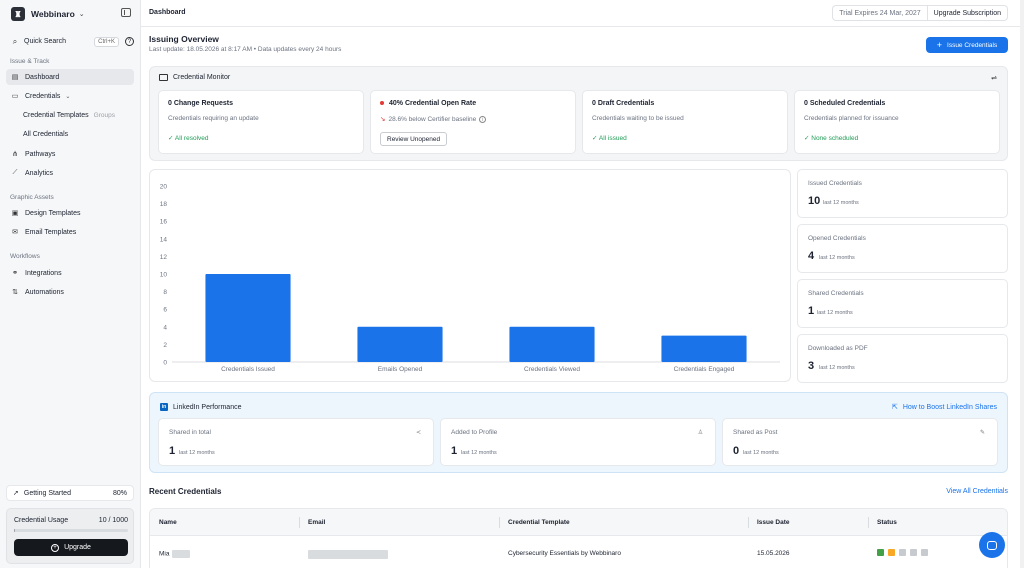  I want to click on stat-label: Shared Credentials, so click(836, 293).